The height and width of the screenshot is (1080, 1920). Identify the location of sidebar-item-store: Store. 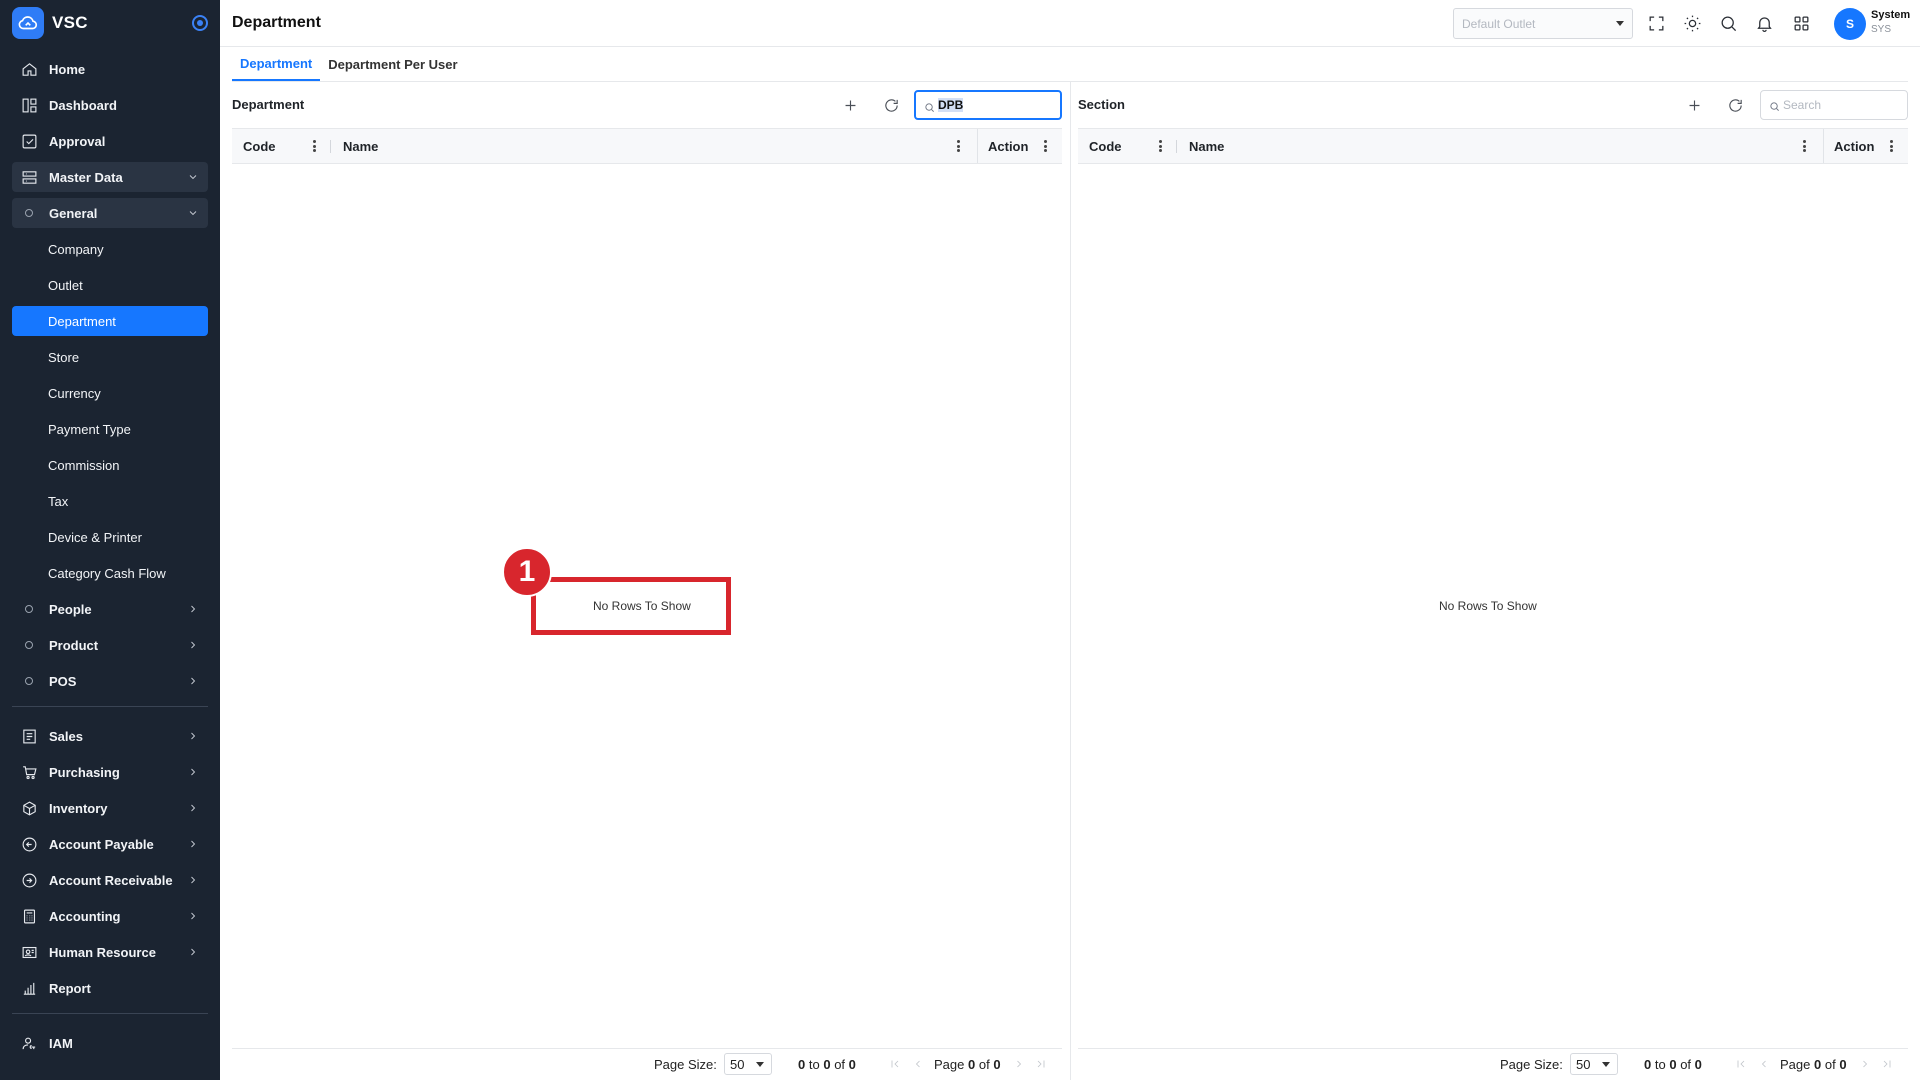
(110, 357).